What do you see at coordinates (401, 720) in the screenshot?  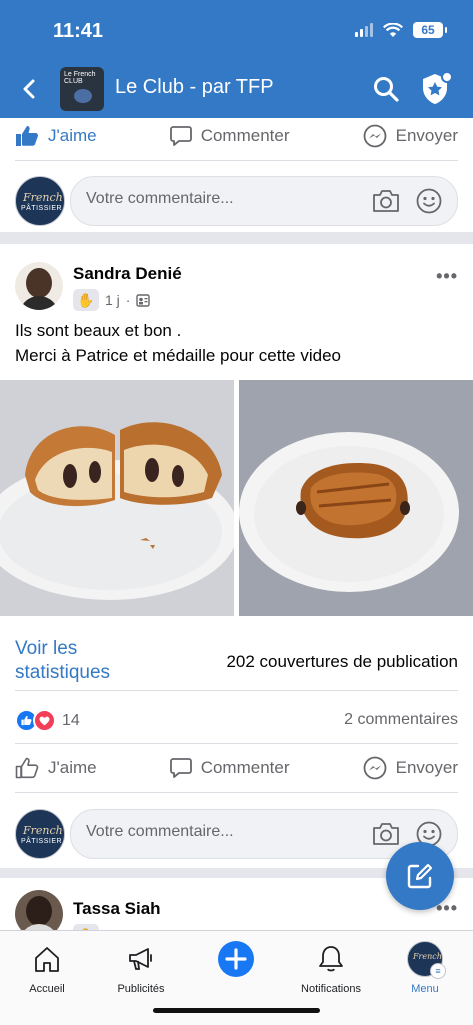 I see `comments-count: 2 commentaires` at bounding box center [401, 720].